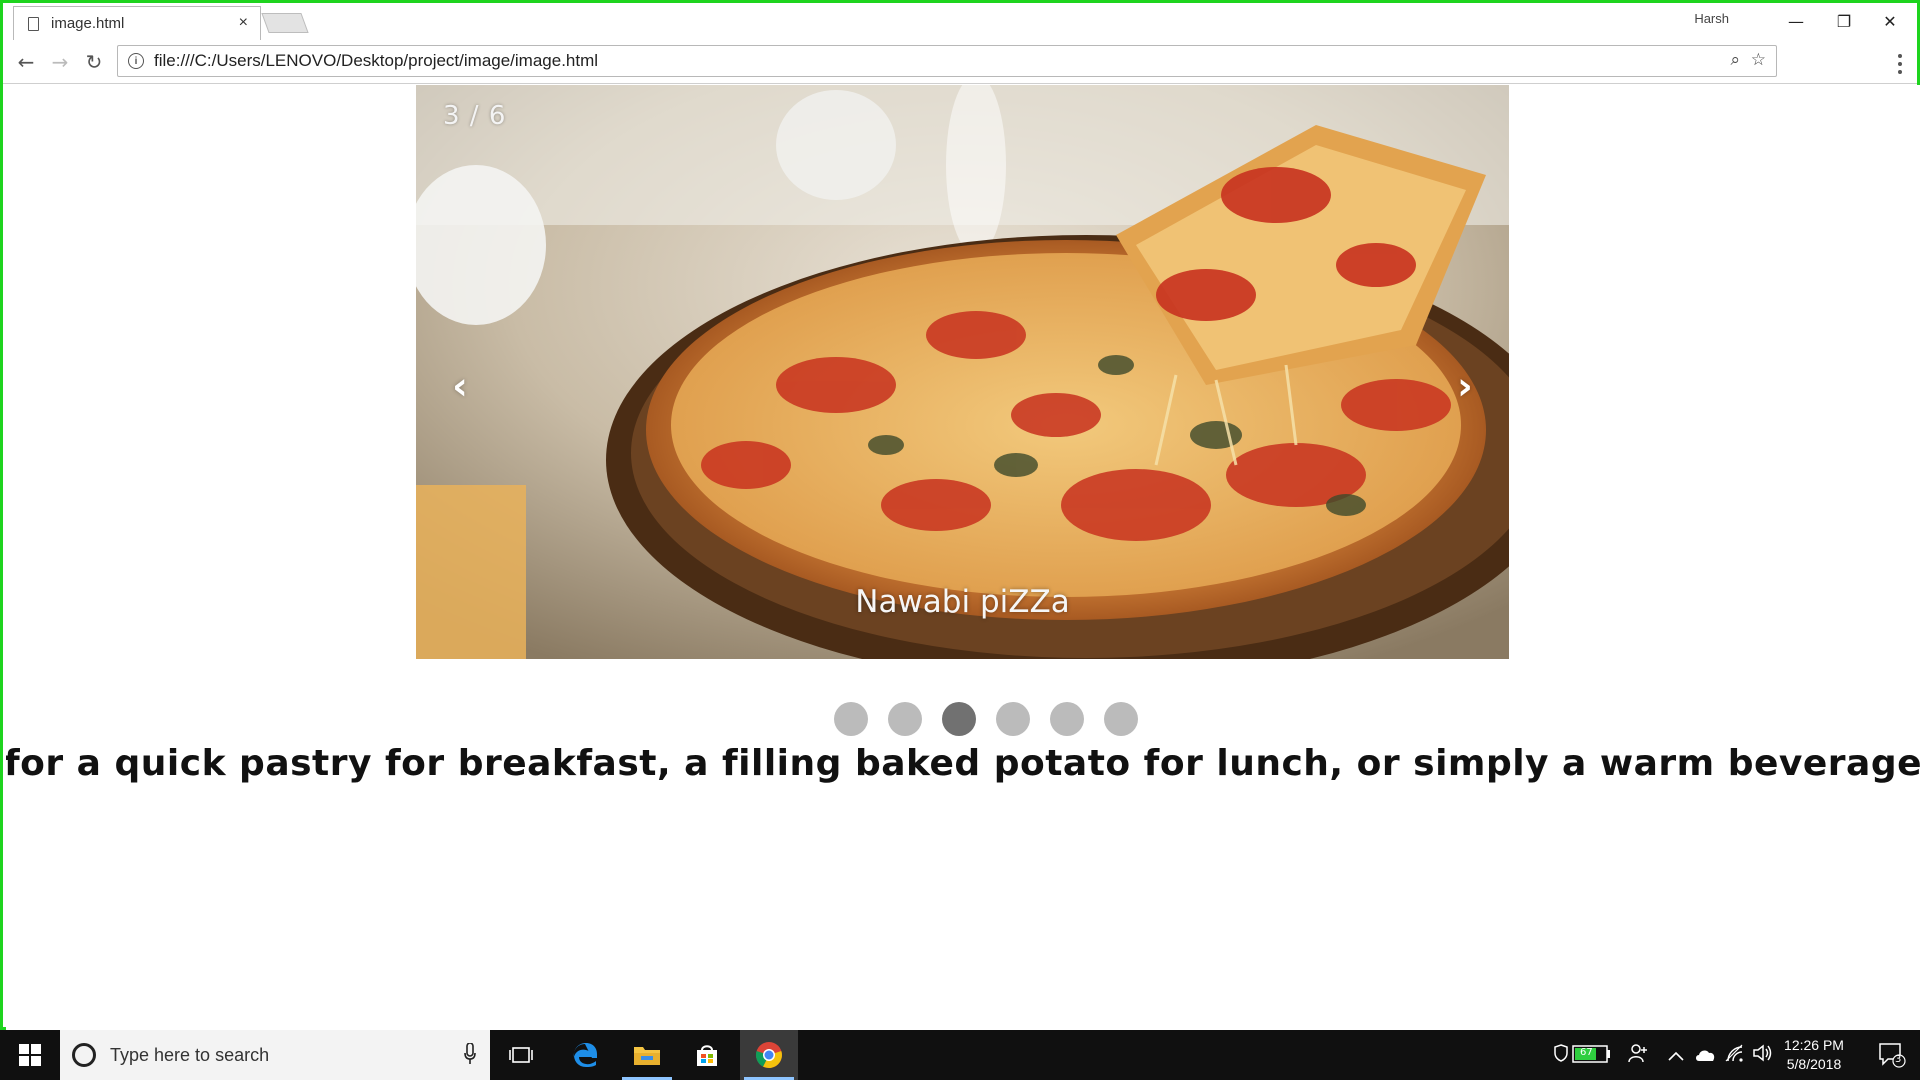 This screenshot has width=1920, height=1080. What do you see at coordinates (1561, 1055) in the screenshot?
I see `defender-shield-icon` at bounding box center [1561, 1055].